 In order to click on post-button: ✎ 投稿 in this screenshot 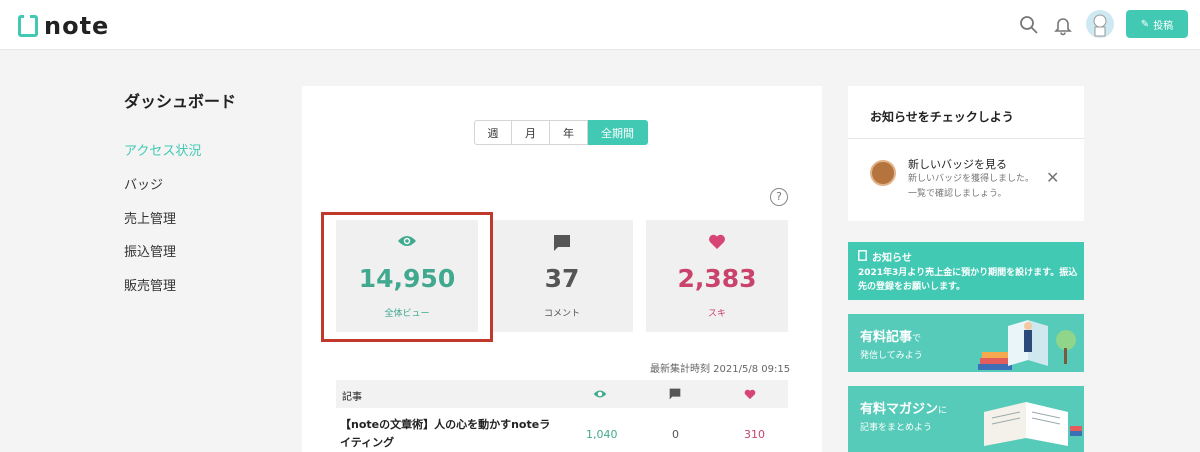, I will do `click(1157, 24)`.